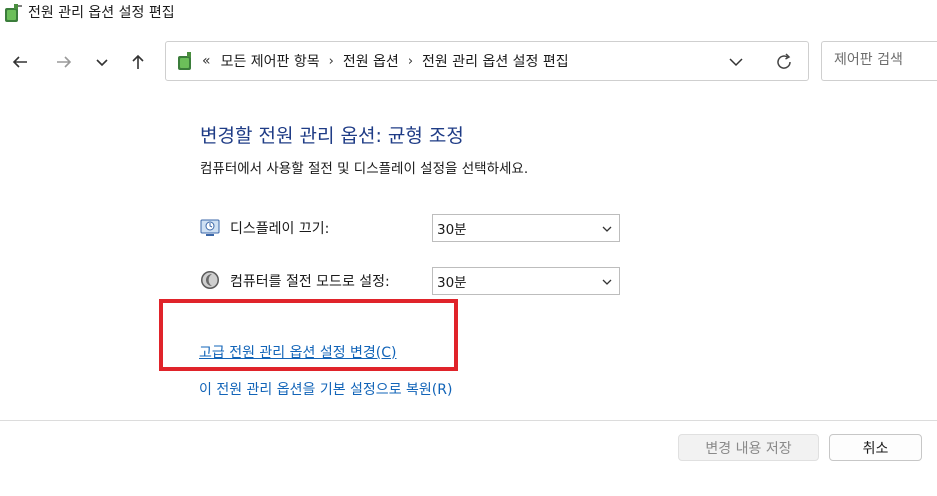 This screenshot has width=937, height=496. Describe the element at coordinates (210, 227) in the screenshot. I see `display-monitor-icon` at that location.